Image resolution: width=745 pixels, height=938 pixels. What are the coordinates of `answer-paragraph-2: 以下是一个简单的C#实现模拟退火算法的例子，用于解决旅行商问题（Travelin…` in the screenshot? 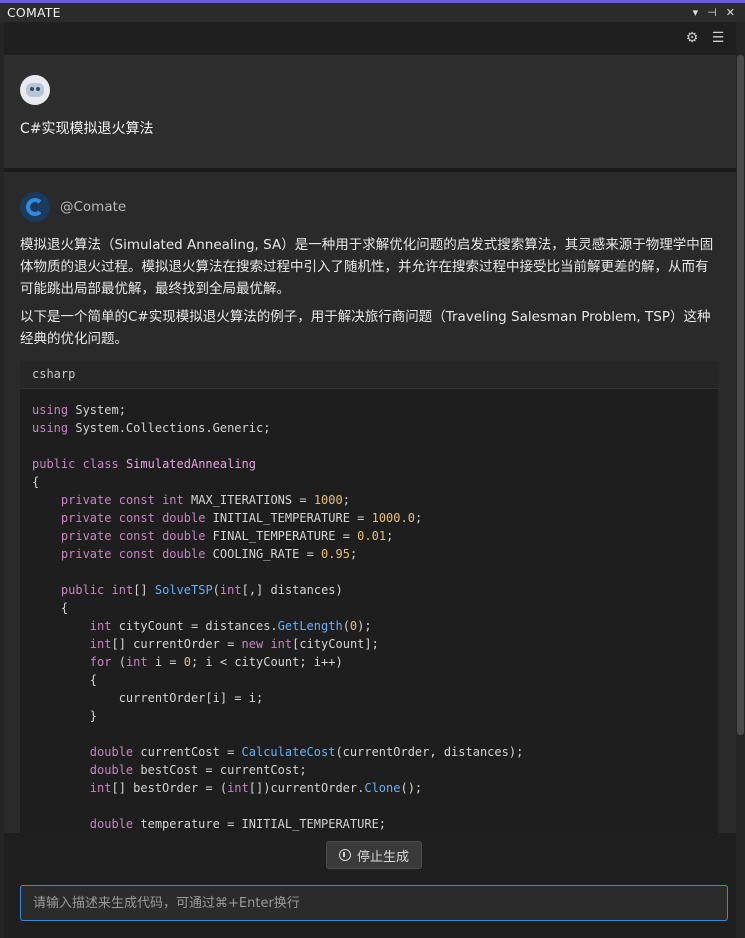 It's located at (365, 328).